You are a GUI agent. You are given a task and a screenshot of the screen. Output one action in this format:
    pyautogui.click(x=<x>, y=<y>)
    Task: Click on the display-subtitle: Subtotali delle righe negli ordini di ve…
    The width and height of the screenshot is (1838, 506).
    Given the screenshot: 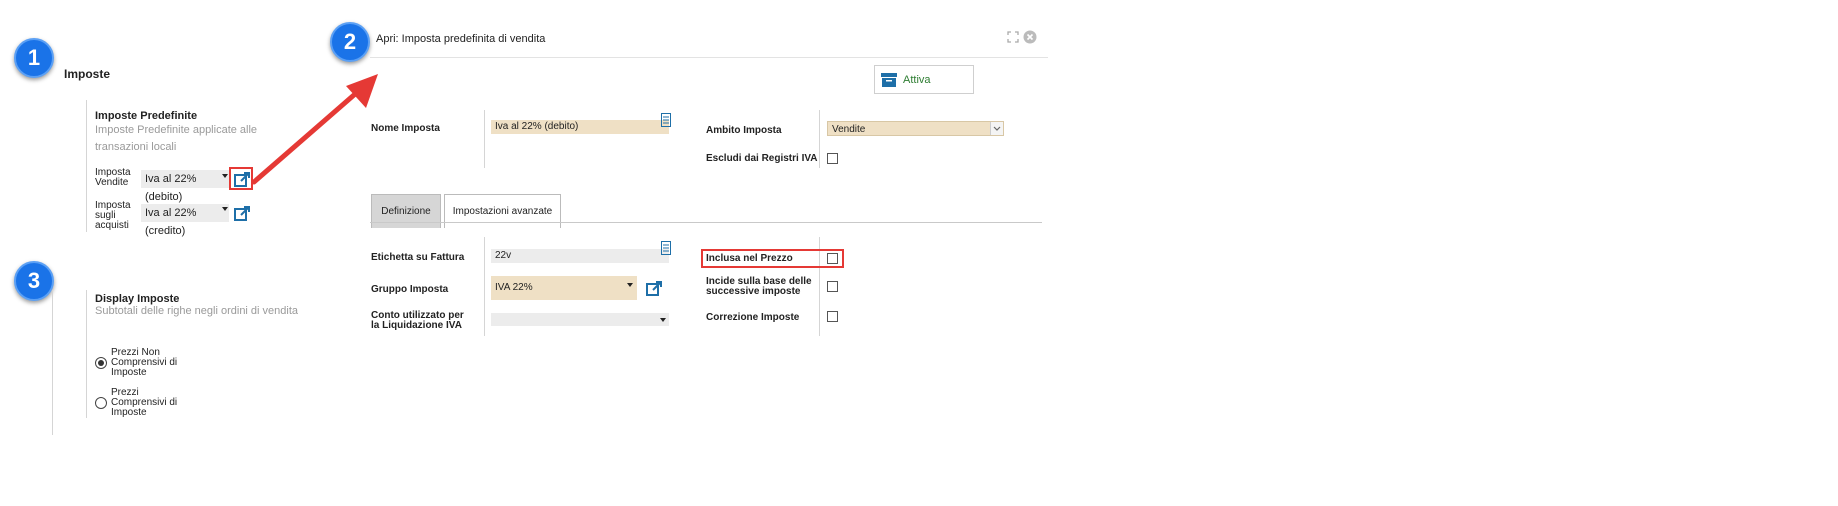 What is the action you would take?
    pyautogui.click(x=197, y=311)
    